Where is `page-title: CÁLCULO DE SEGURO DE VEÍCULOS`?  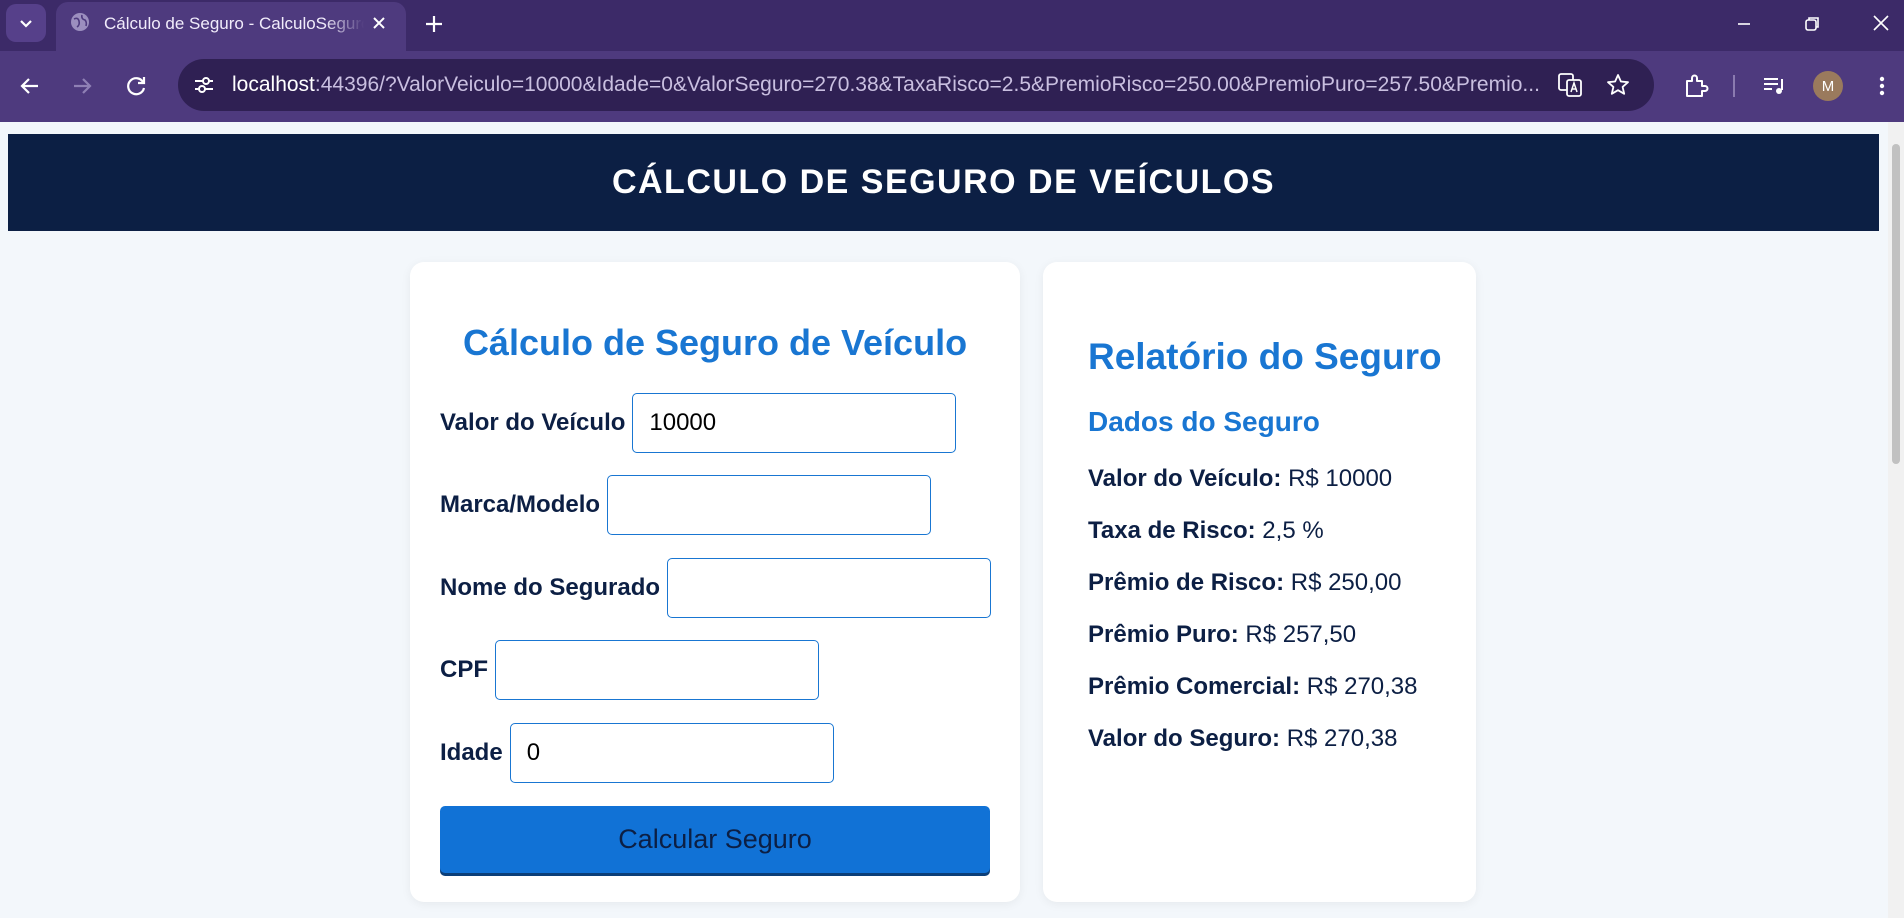 page-title: CÁLCULO DE SEGURO DE VEÍCULOS is located at coordinates (943, 182).